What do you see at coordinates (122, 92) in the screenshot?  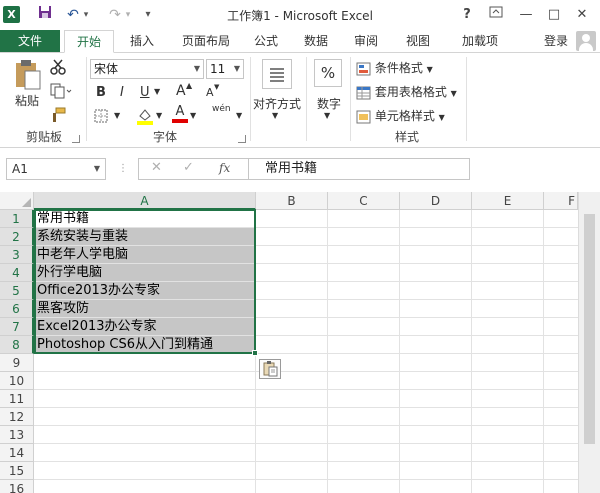 I see `italic-button: I` at bounding box center [122, 92].